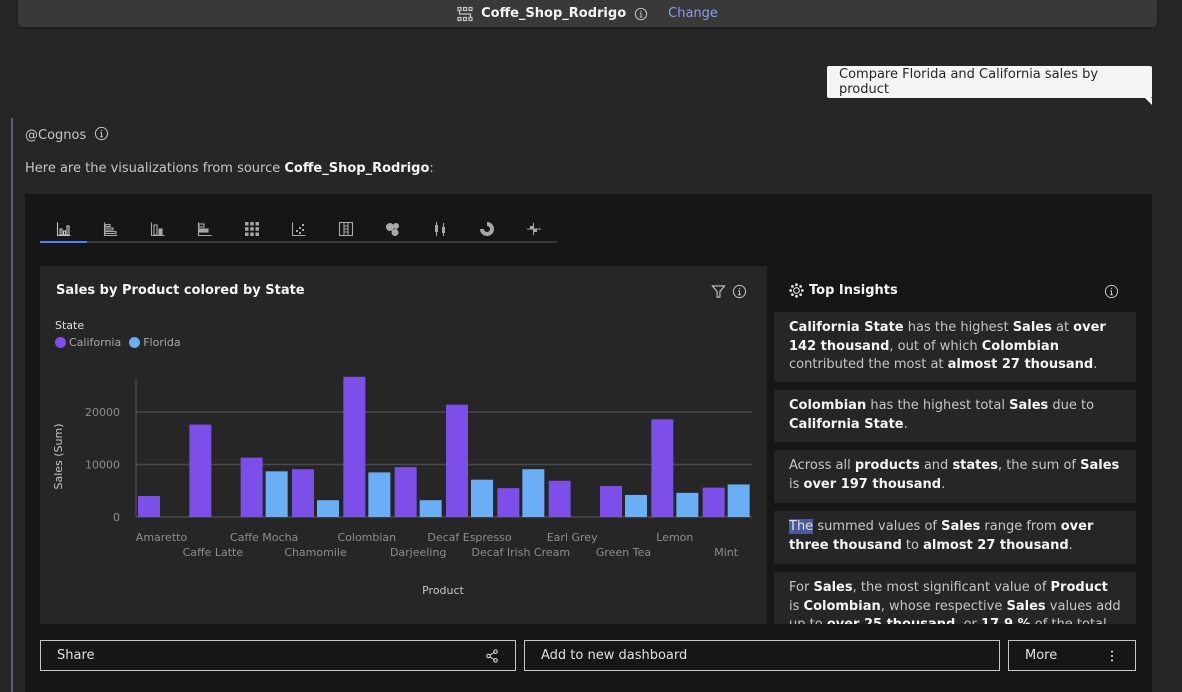 This screenshot has width=1182, height=692. I want to click on legend-swatch-florida, so click(135, 342).